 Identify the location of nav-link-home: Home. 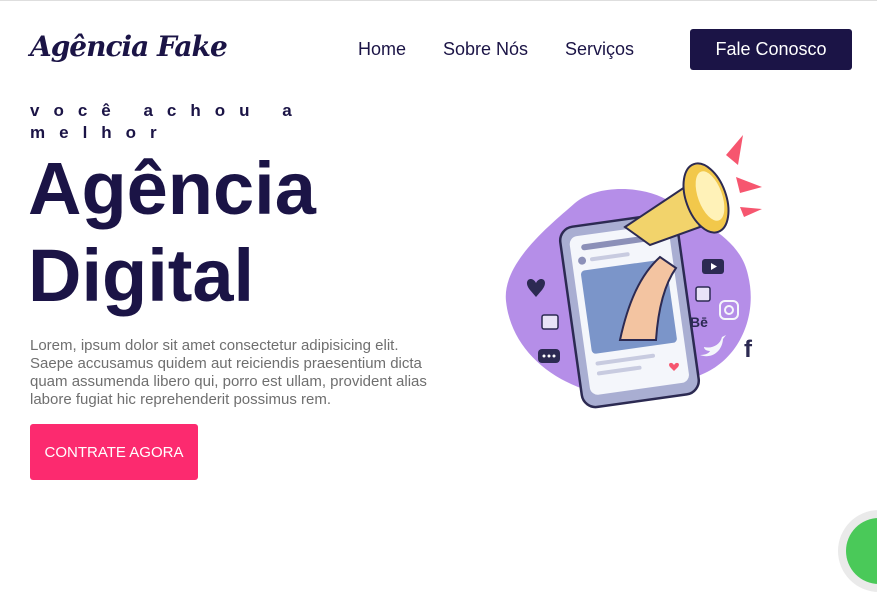
(382, 49).